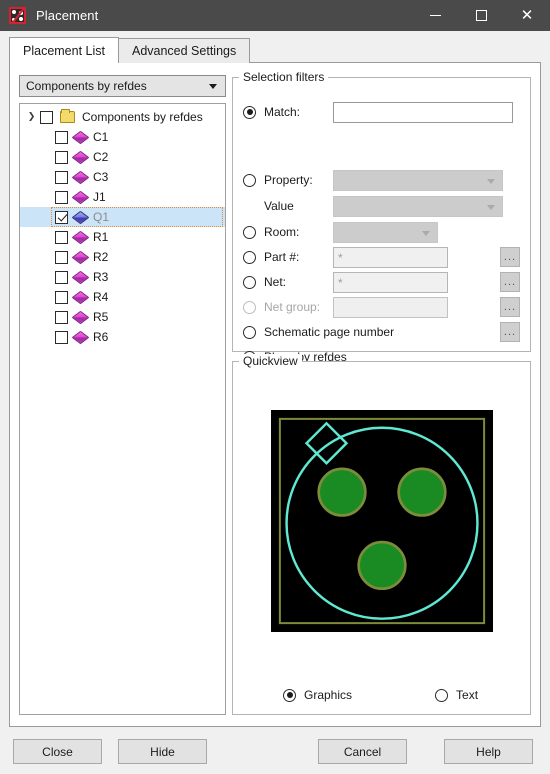  Describe the element at coordinates (122, 157) in the screenshot. I see `table-row: C2` at that location.